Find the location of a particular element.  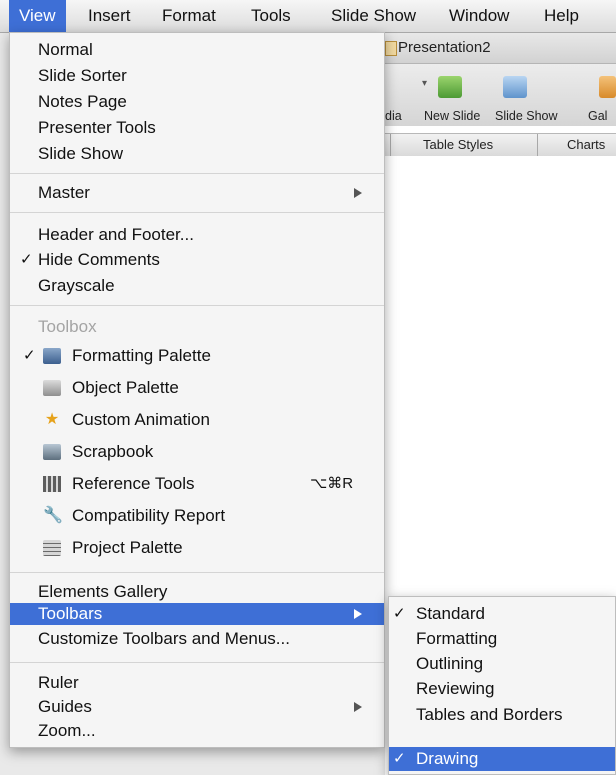

dropdown-arrow-icon: ▾ is located at coordinates (427, 84).